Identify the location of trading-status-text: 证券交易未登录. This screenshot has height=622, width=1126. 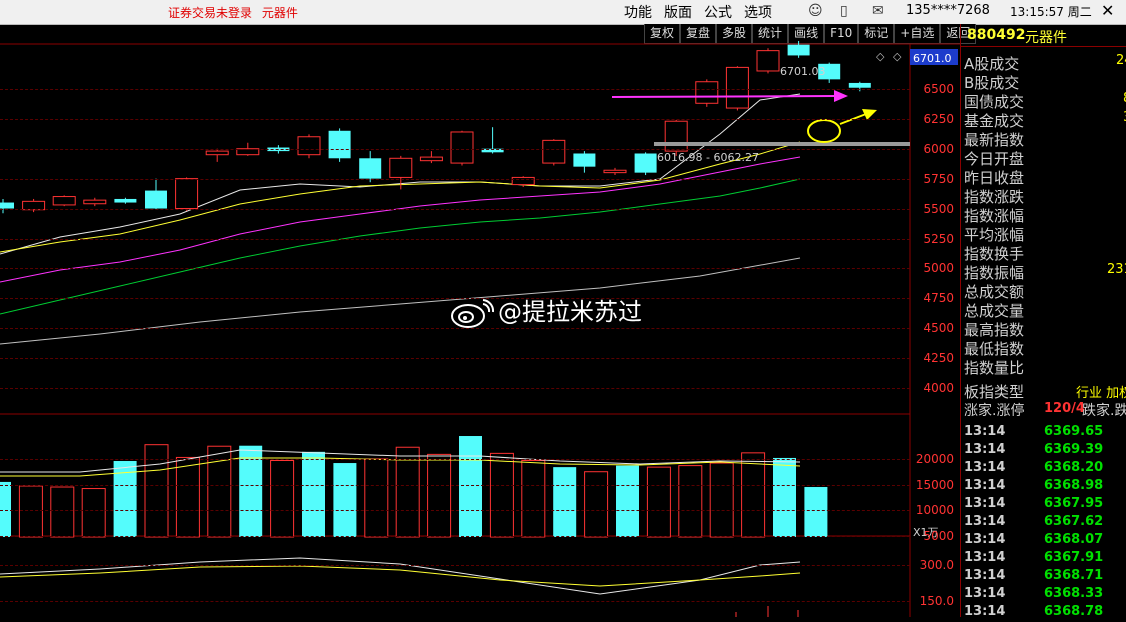
(210, 13).